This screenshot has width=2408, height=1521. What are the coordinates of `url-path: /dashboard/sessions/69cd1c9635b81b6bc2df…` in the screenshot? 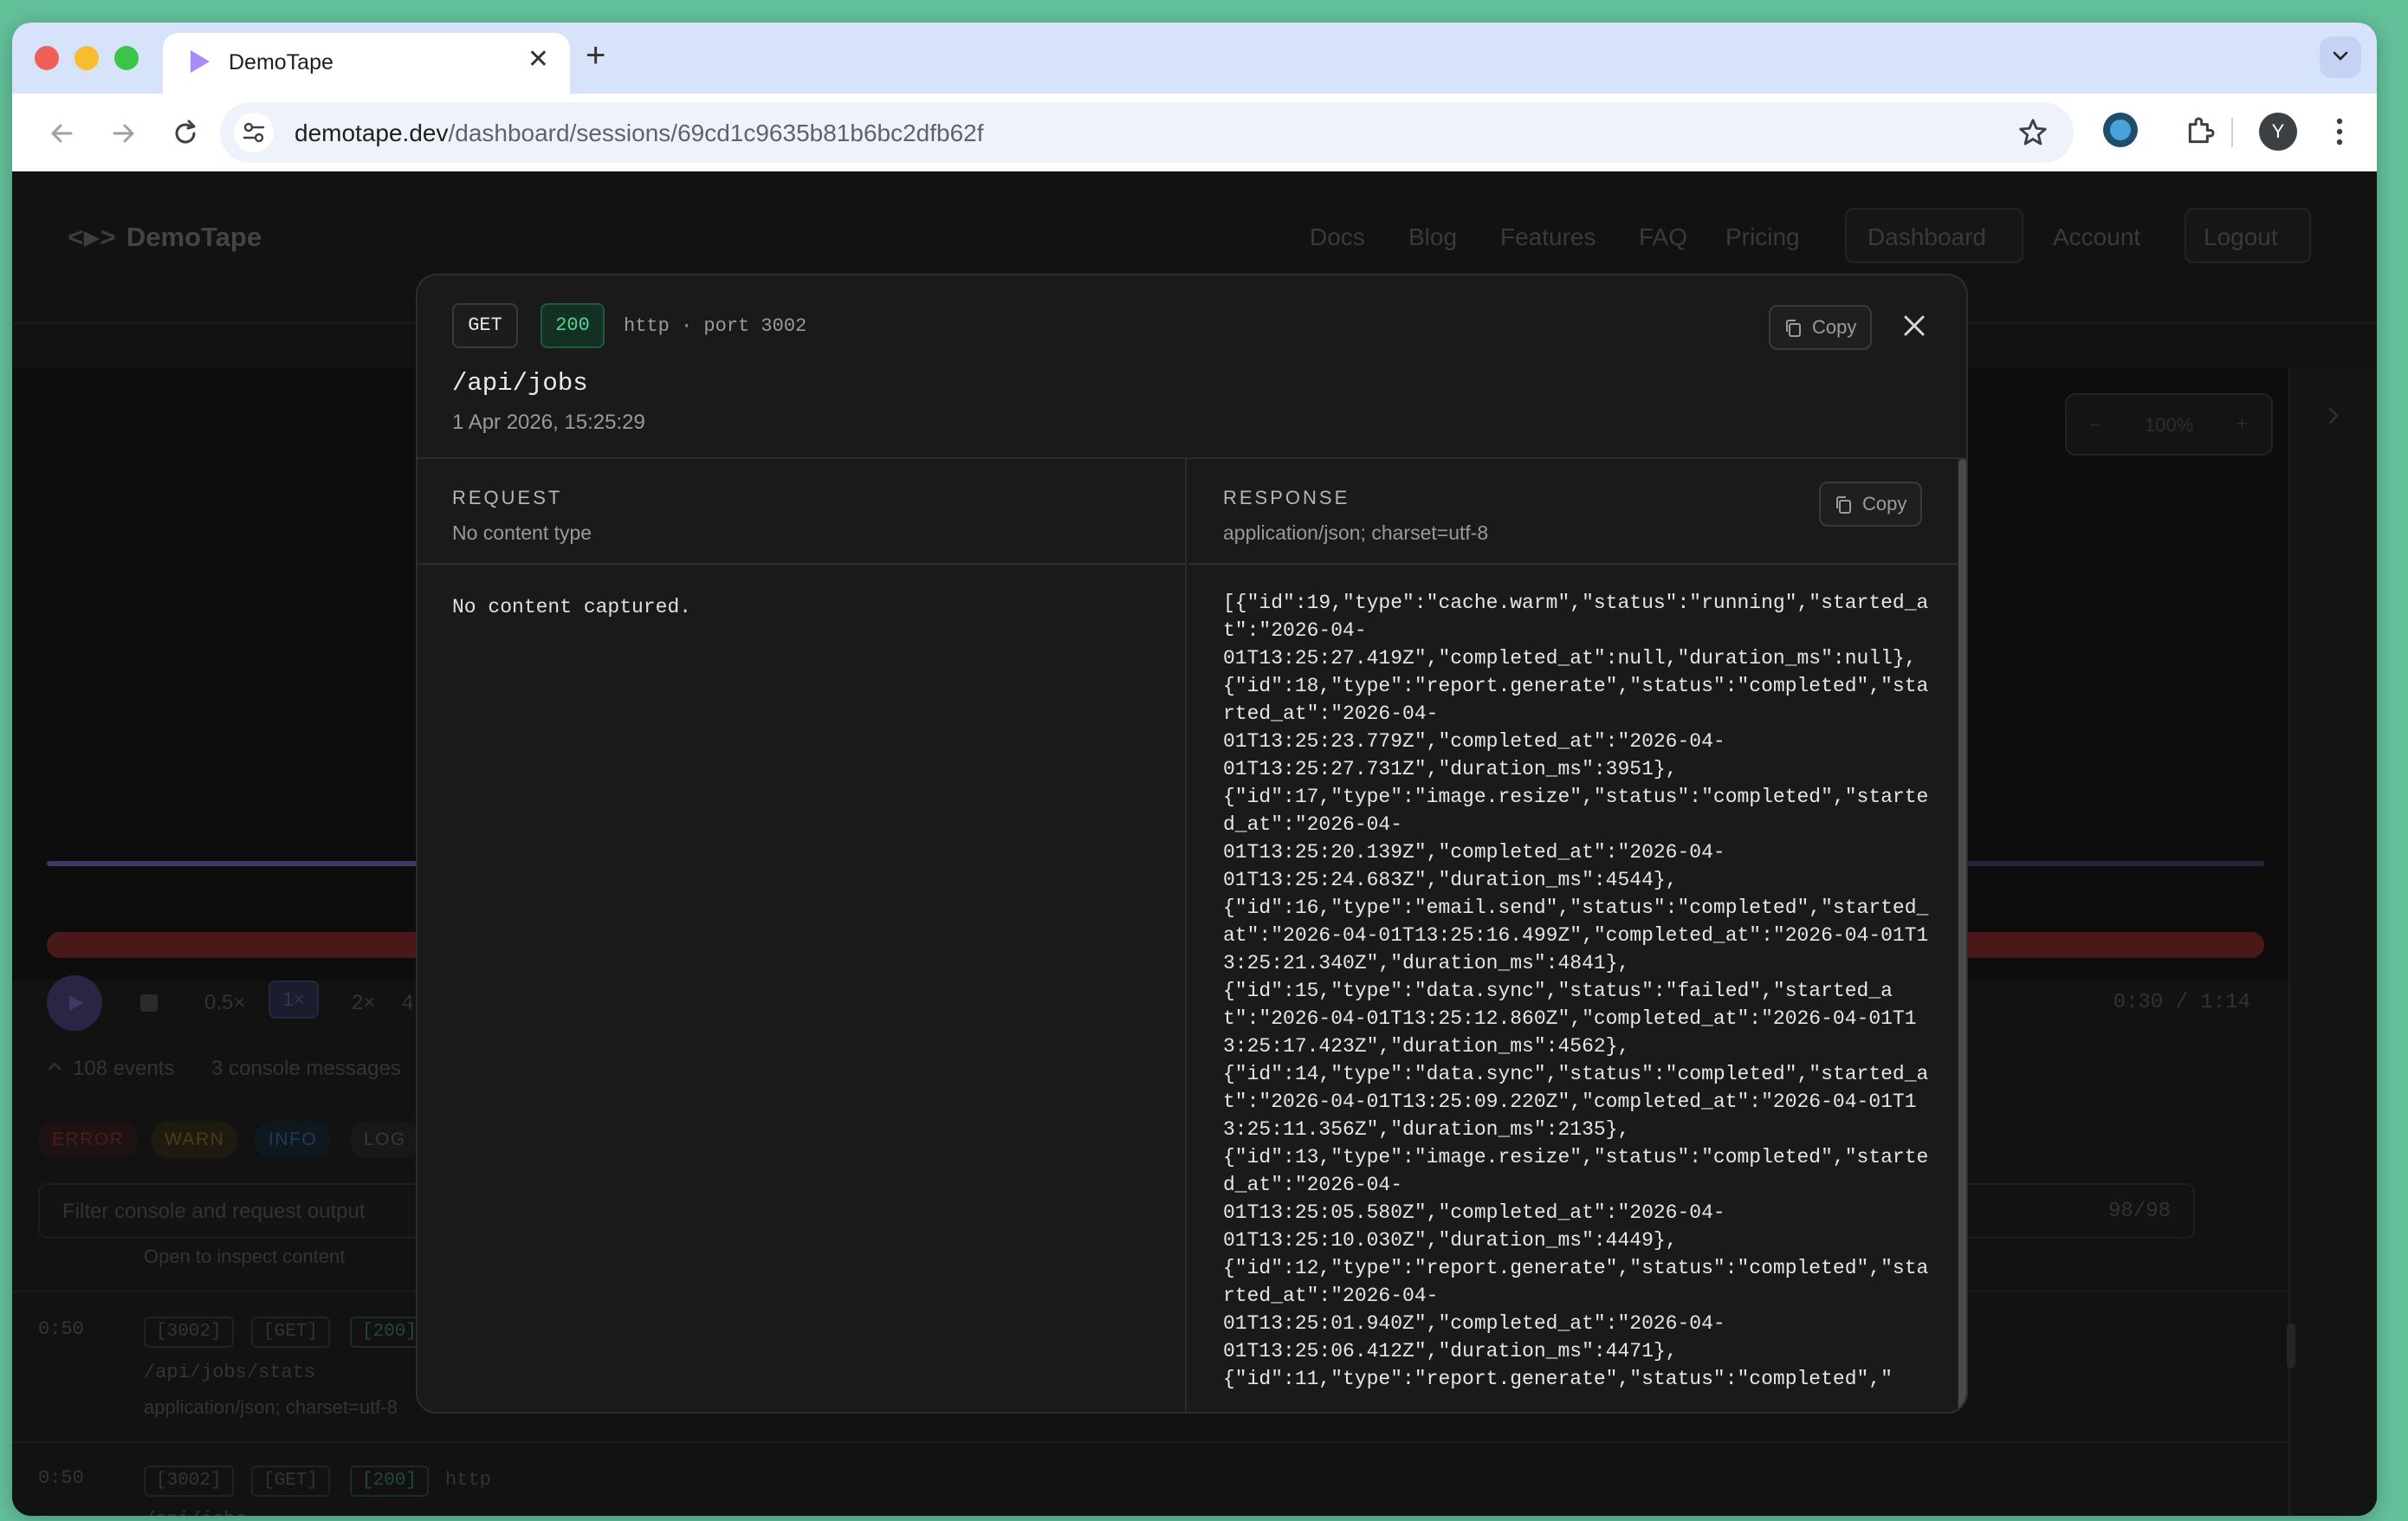 It's located at (716, 133).